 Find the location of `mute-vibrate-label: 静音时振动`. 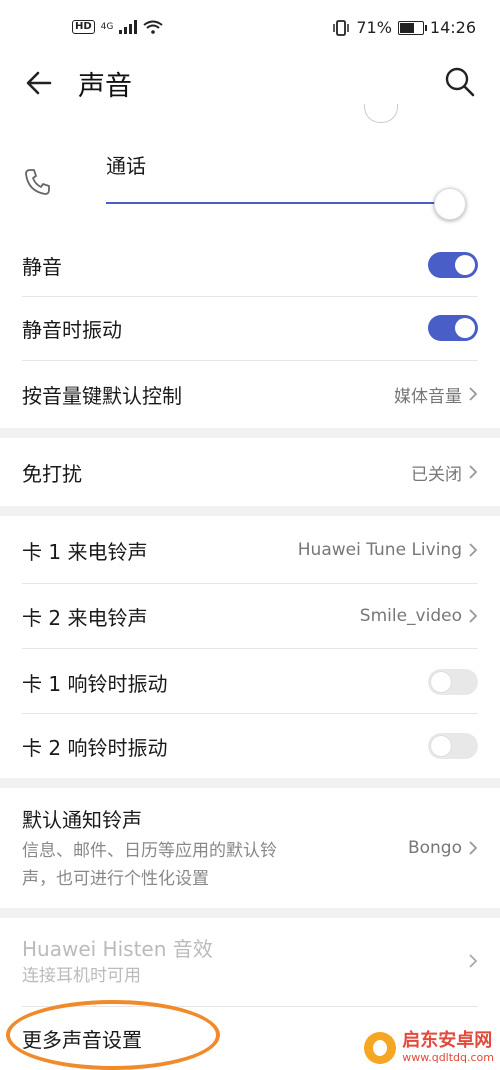

mute-vibrate-label: 静音时振动 is located at coordinates (72, 329).